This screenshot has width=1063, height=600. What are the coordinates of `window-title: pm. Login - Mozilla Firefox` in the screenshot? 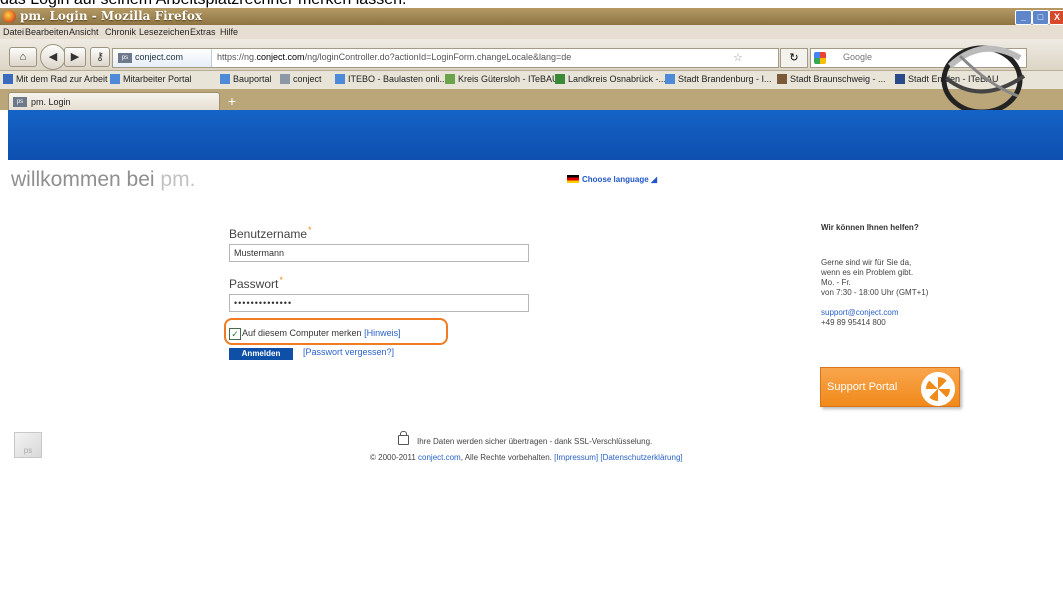 It's located at (111, 16).